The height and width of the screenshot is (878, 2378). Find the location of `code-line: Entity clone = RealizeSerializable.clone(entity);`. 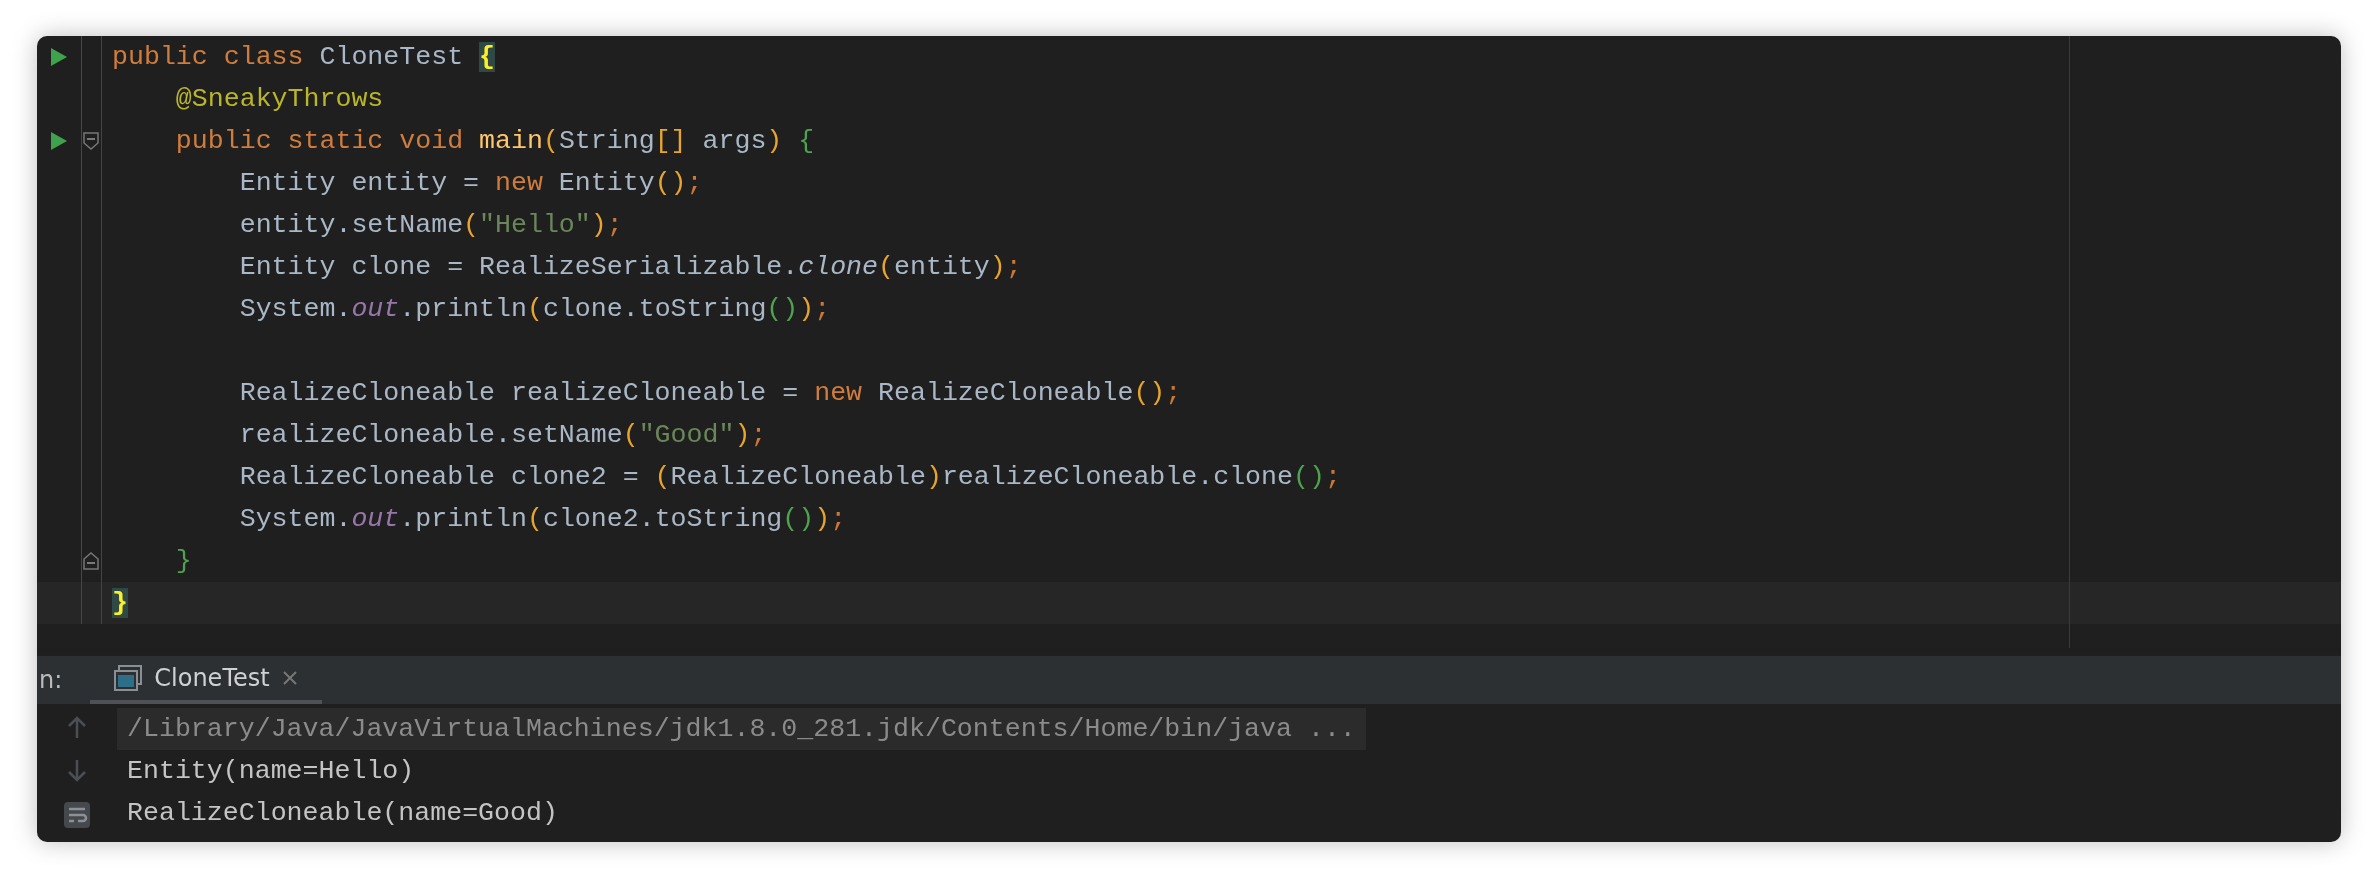

code-line: Entity clone = RealizeSerializable.clone(entity); is located at coordinates (630, 267).